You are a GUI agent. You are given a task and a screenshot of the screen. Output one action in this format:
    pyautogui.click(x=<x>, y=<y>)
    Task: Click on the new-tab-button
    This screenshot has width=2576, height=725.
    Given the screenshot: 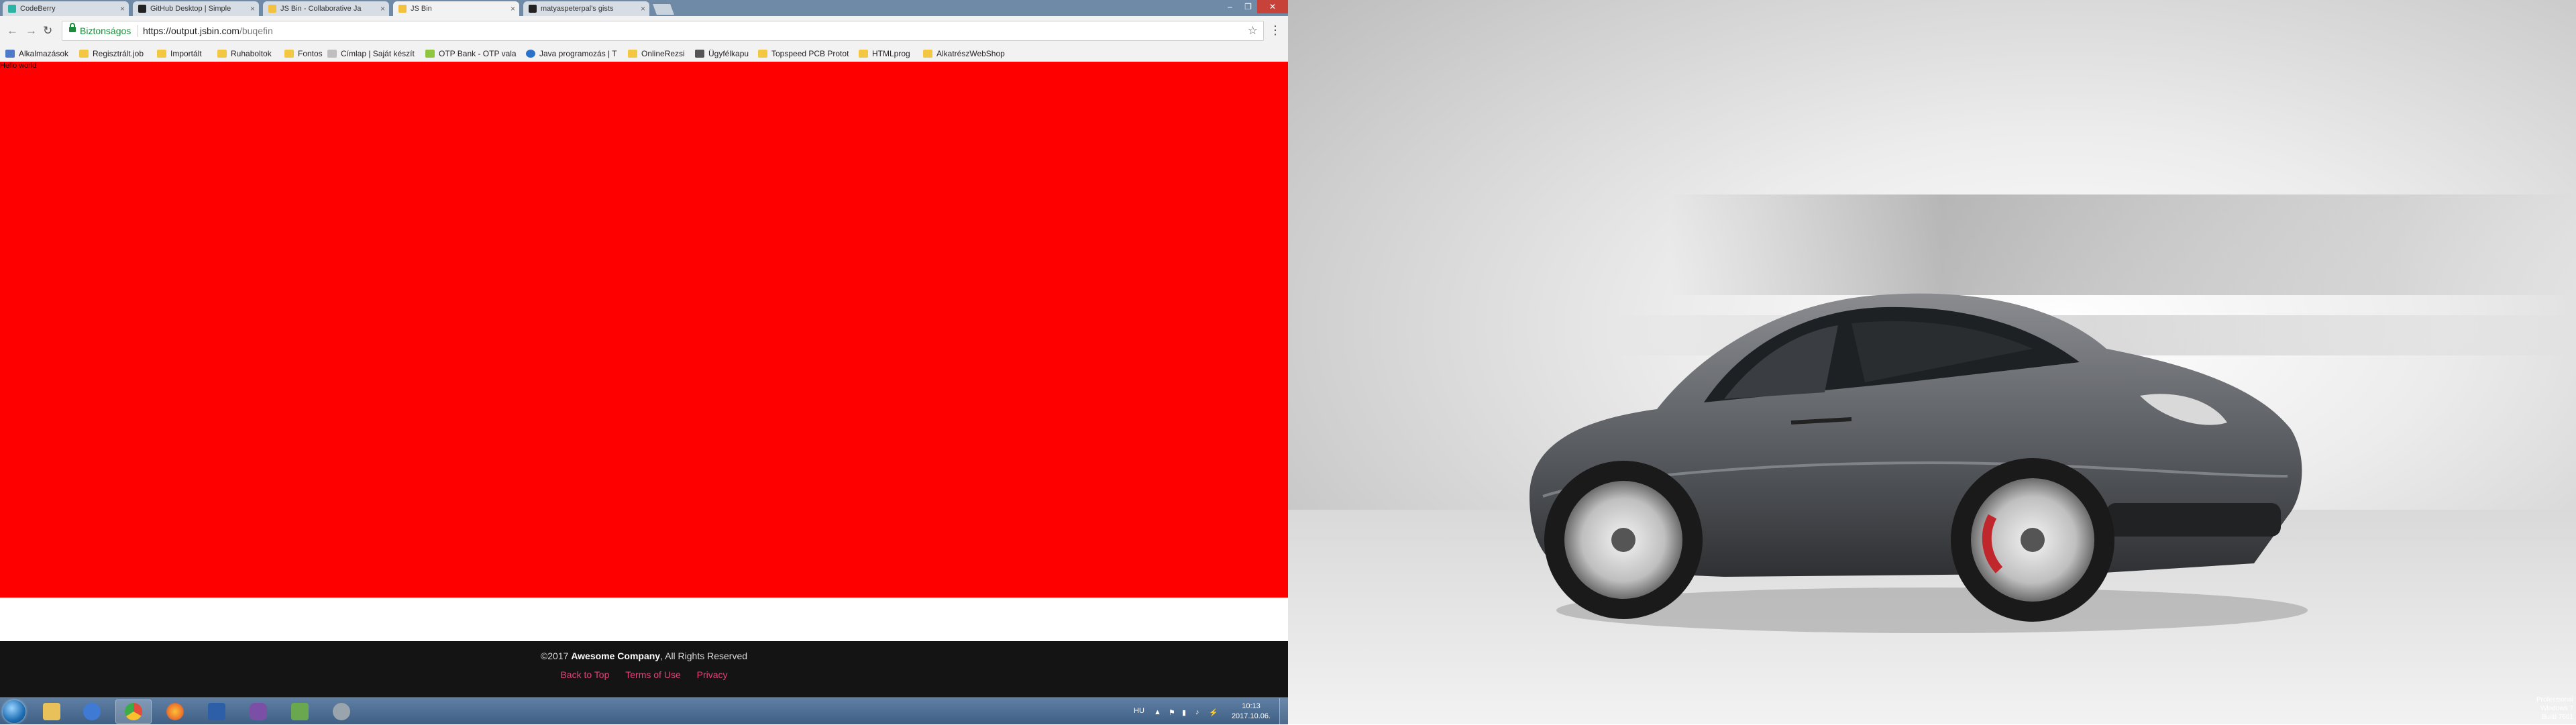 What is the action you would take?
    pyautogui.click(x=663, y=9)
    